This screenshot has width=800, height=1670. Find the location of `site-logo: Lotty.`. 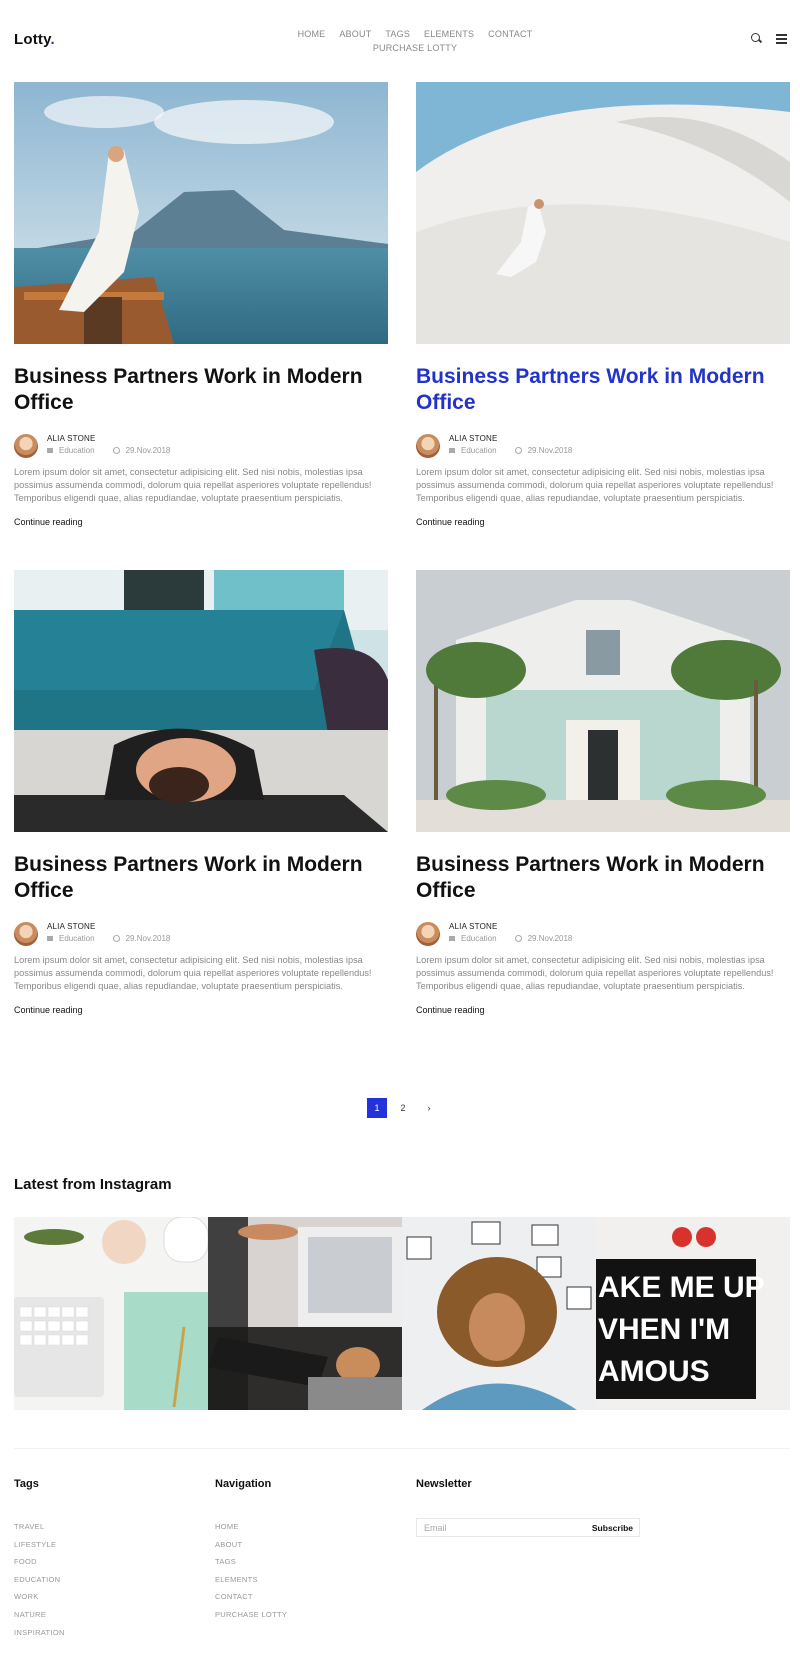

site-logo: Lotty. is located at coordinates (34, 39).